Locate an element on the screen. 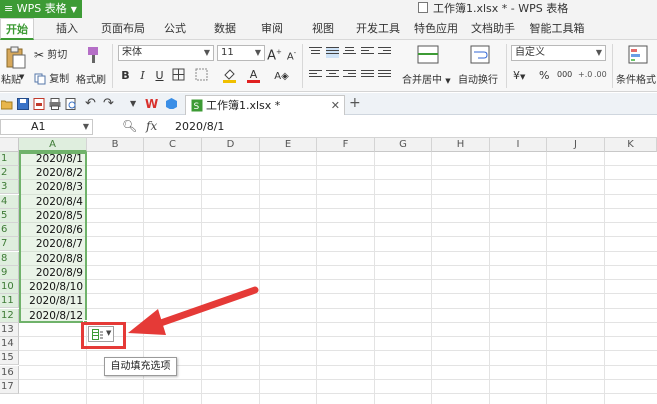 The image size is (657, 404). thousands-separator-button: 000 is located at coordinates (564, 74).